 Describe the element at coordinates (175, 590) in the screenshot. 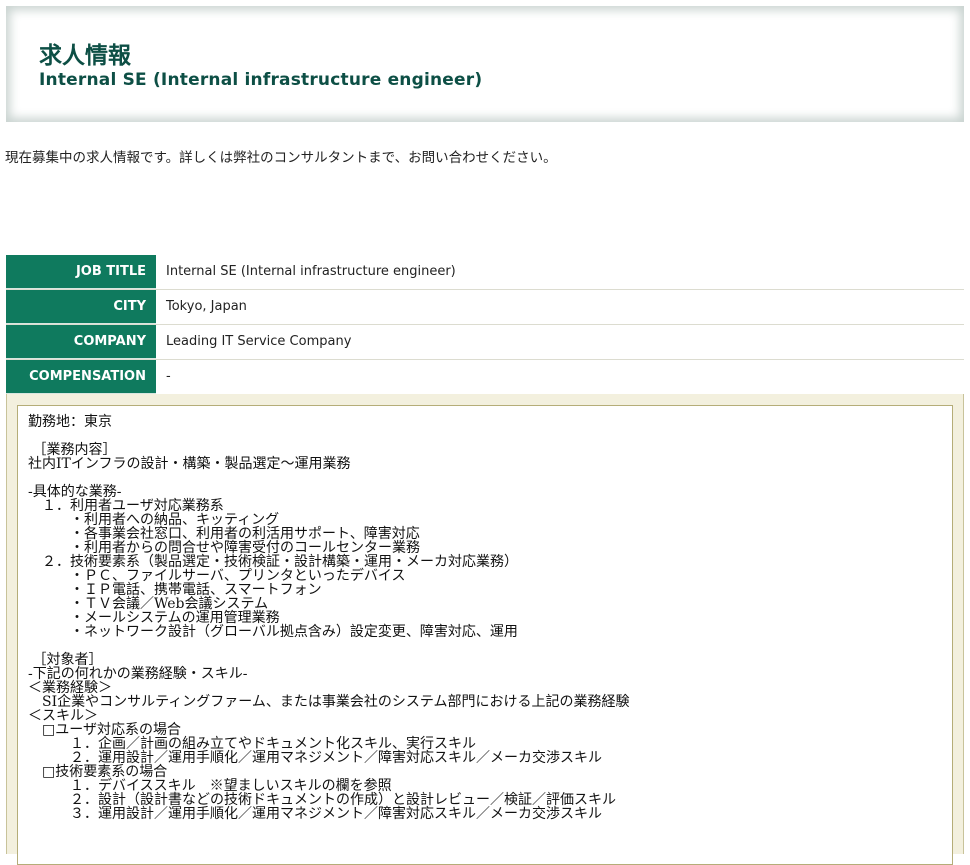

I see `description-line: ・ＩＰ電話、携帯電話、スマートフォン` at that location.